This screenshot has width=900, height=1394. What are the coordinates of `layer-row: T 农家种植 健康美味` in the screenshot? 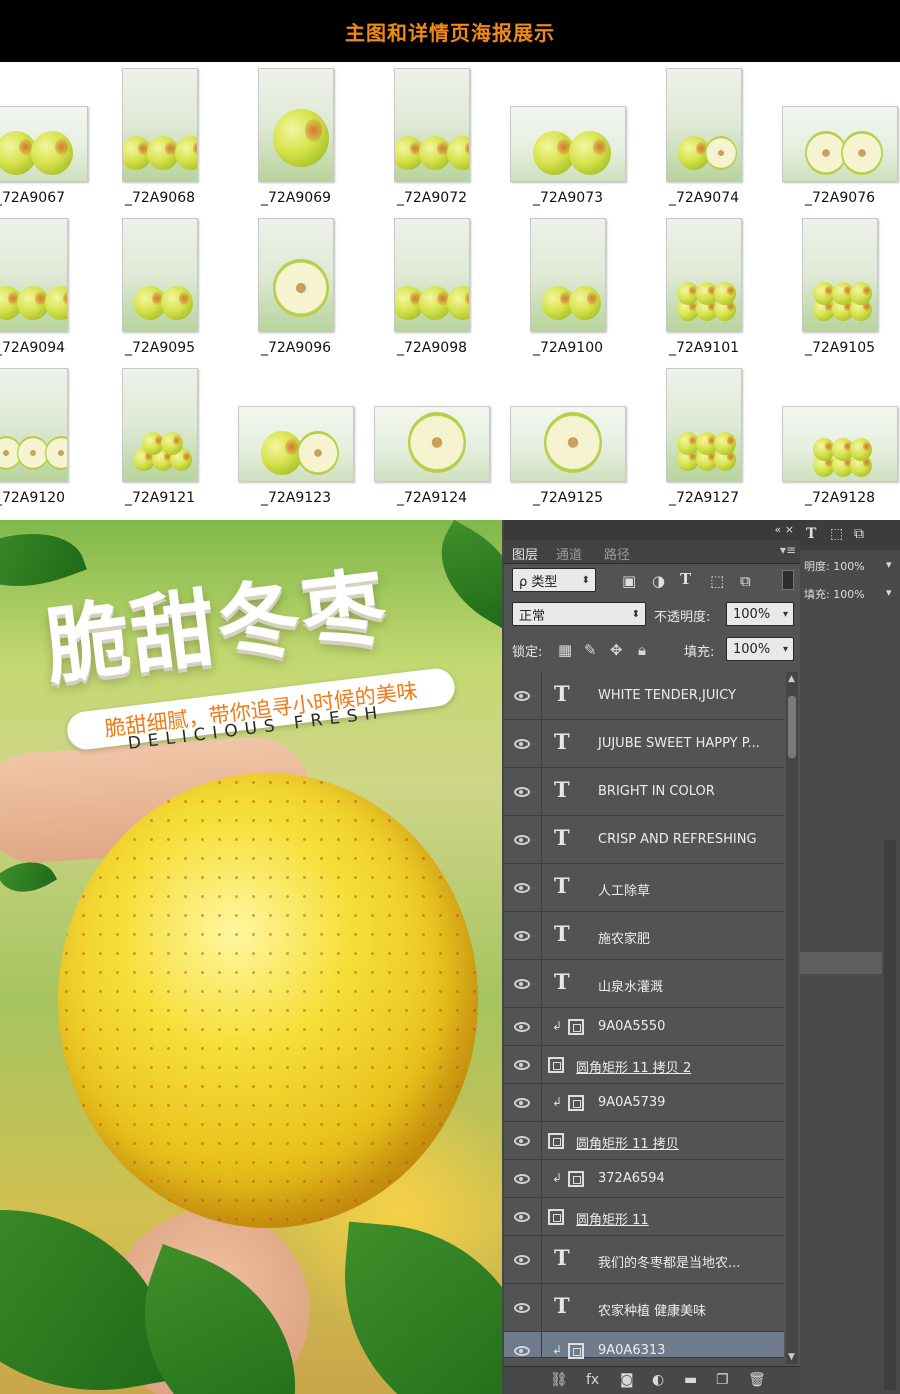 It's located at (644, 1308).